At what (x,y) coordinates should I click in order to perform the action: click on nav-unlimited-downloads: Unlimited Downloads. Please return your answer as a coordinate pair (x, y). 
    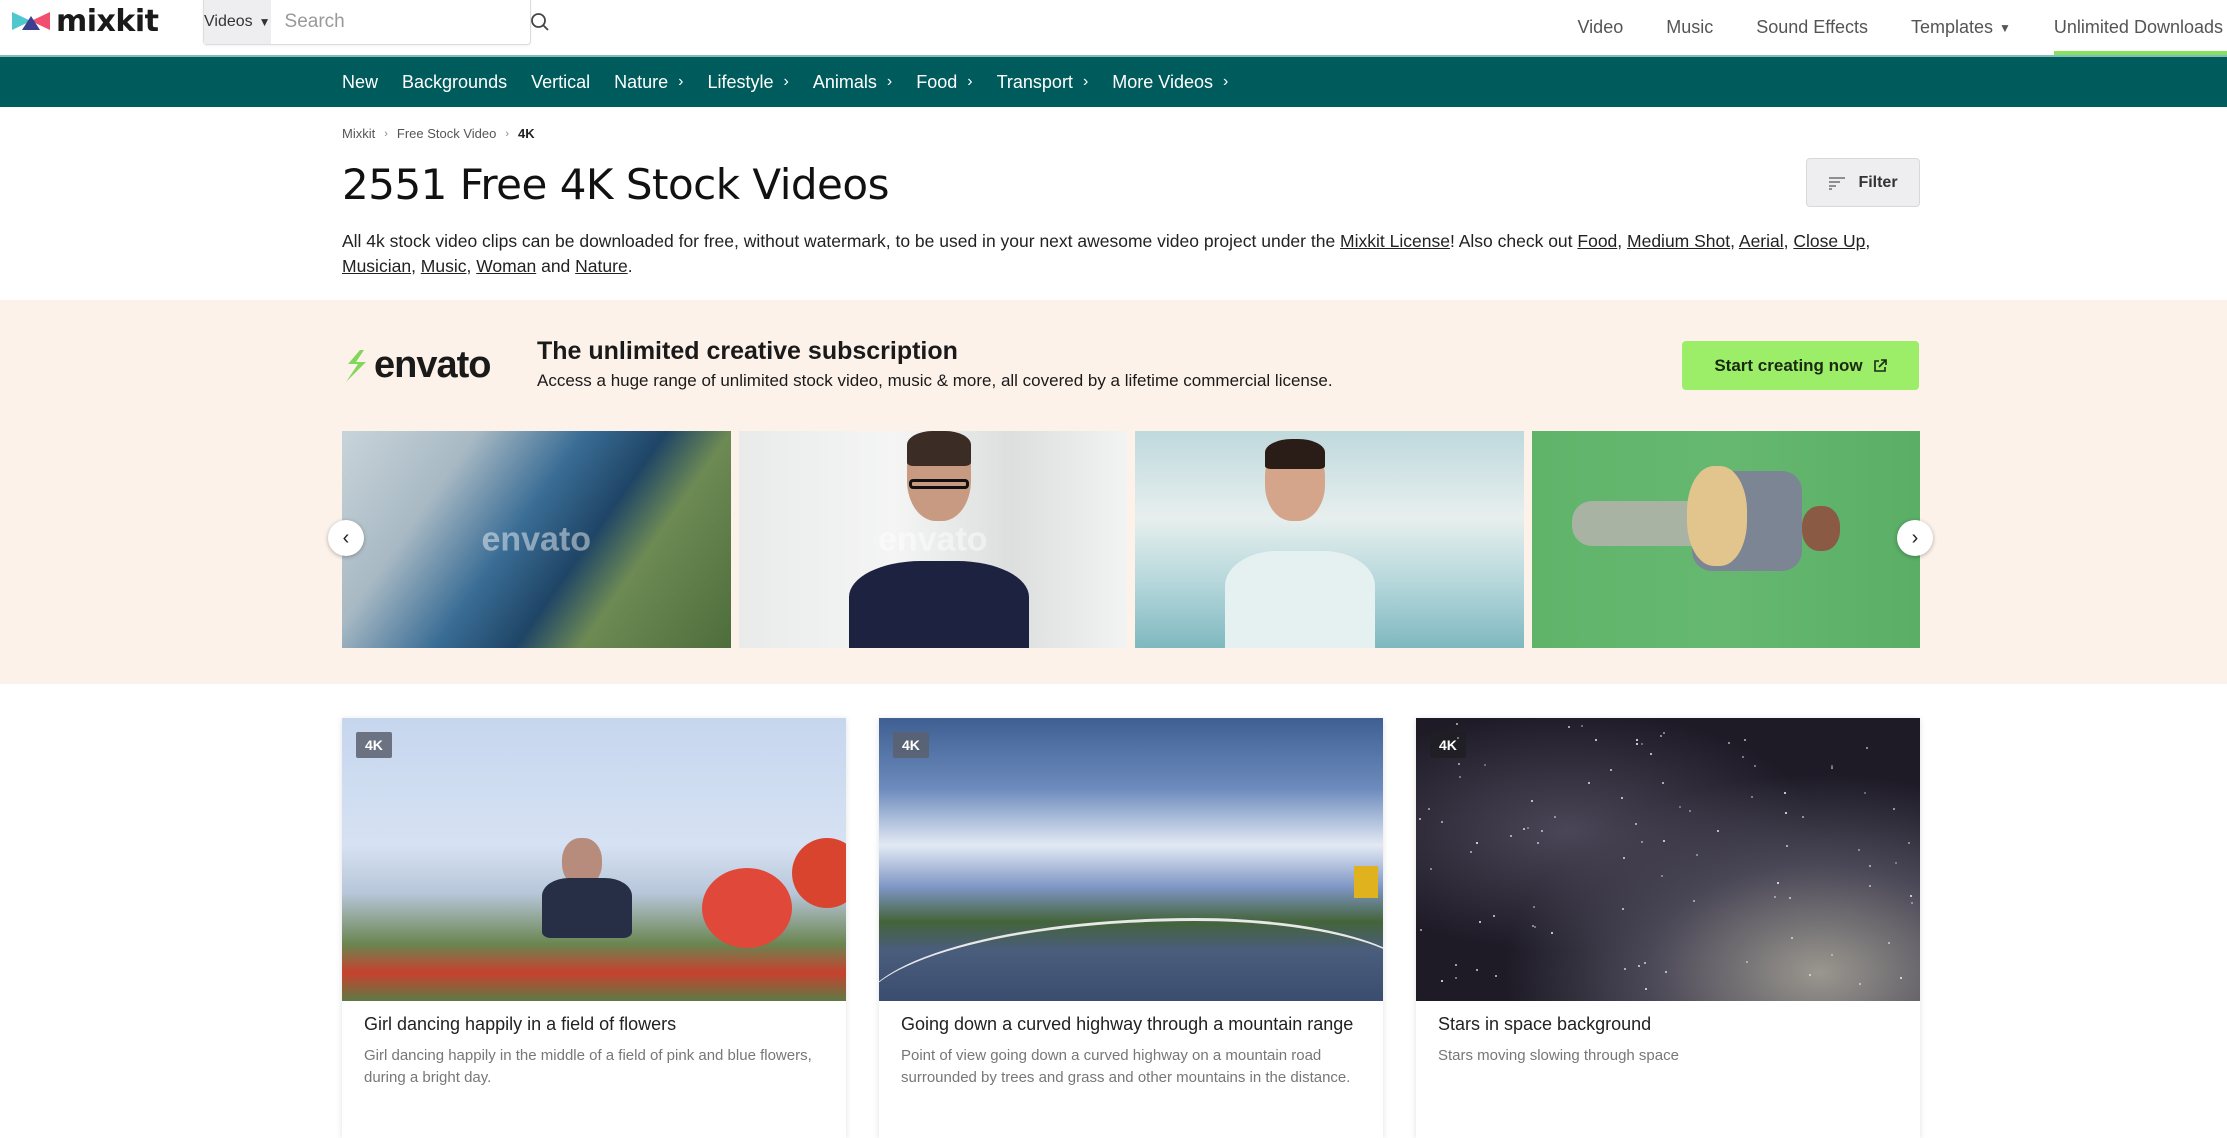
    Looking at the image, I should click on (2138, 27).